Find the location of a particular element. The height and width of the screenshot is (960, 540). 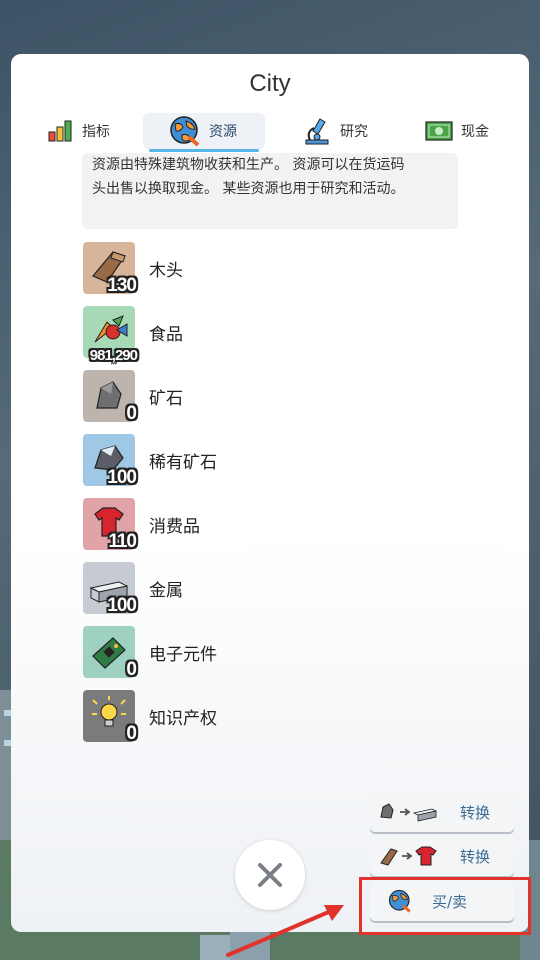

resource-name: 木头 is located at coordinates (166, 270).